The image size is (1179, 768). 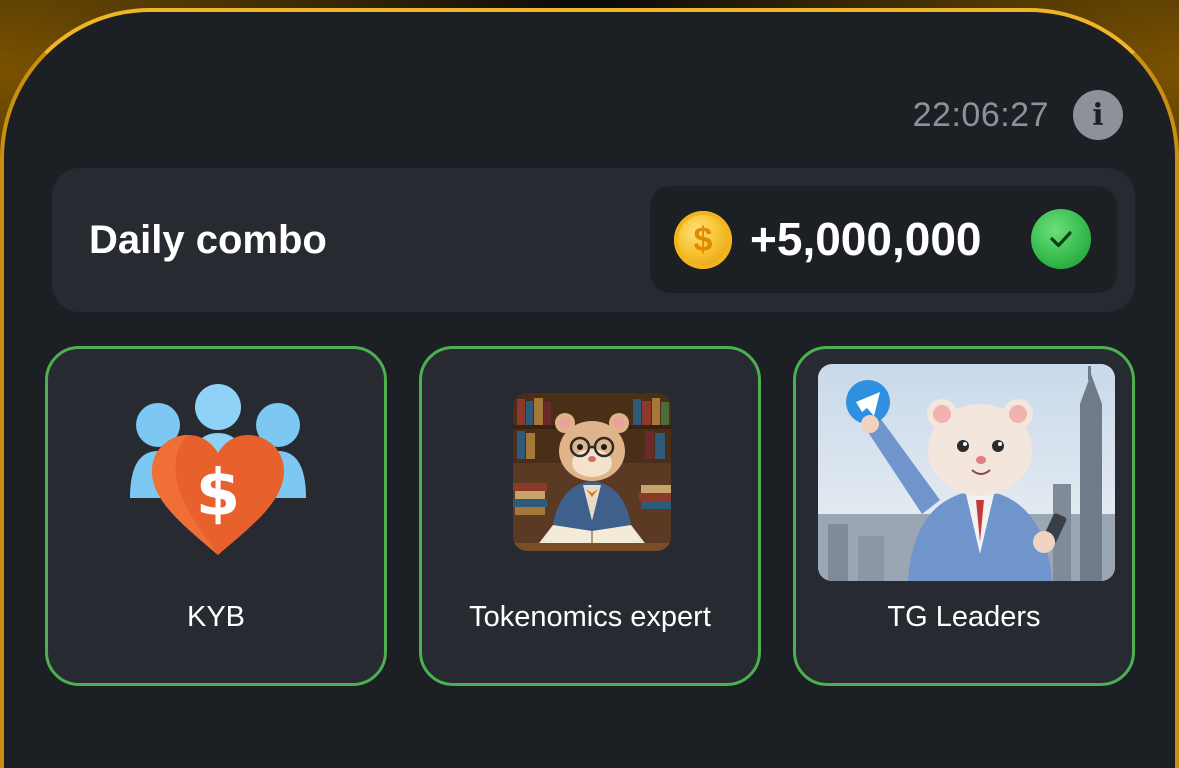 I want to click on kyb-heart-dollar-icon: $, so click(x=218, y=469).